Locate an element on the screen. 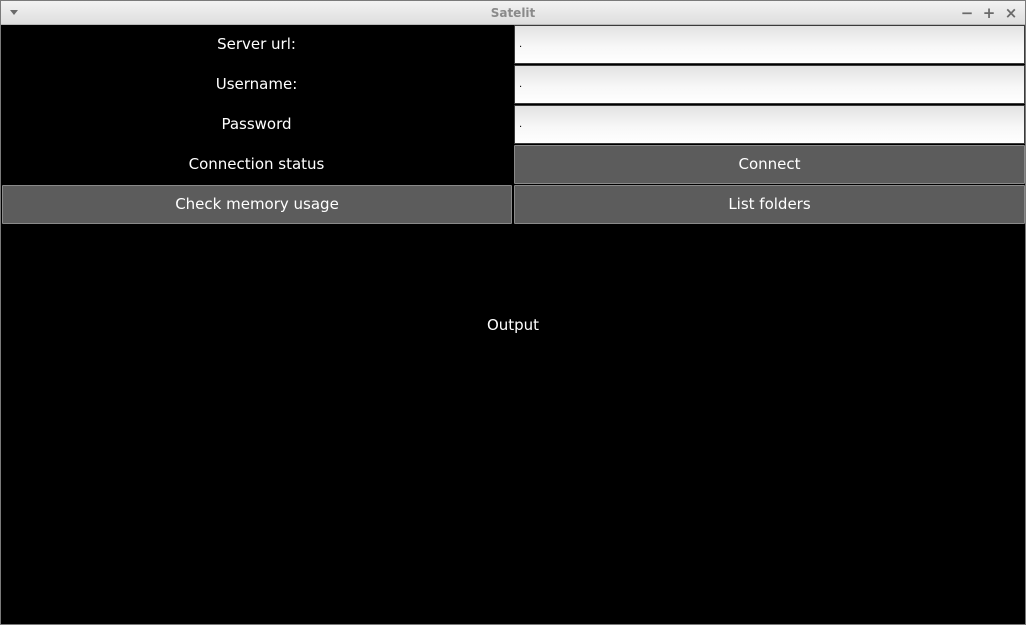 The width and height of the screenshot is (1026, 625). server-url-input is located at coordinates (769, 44).